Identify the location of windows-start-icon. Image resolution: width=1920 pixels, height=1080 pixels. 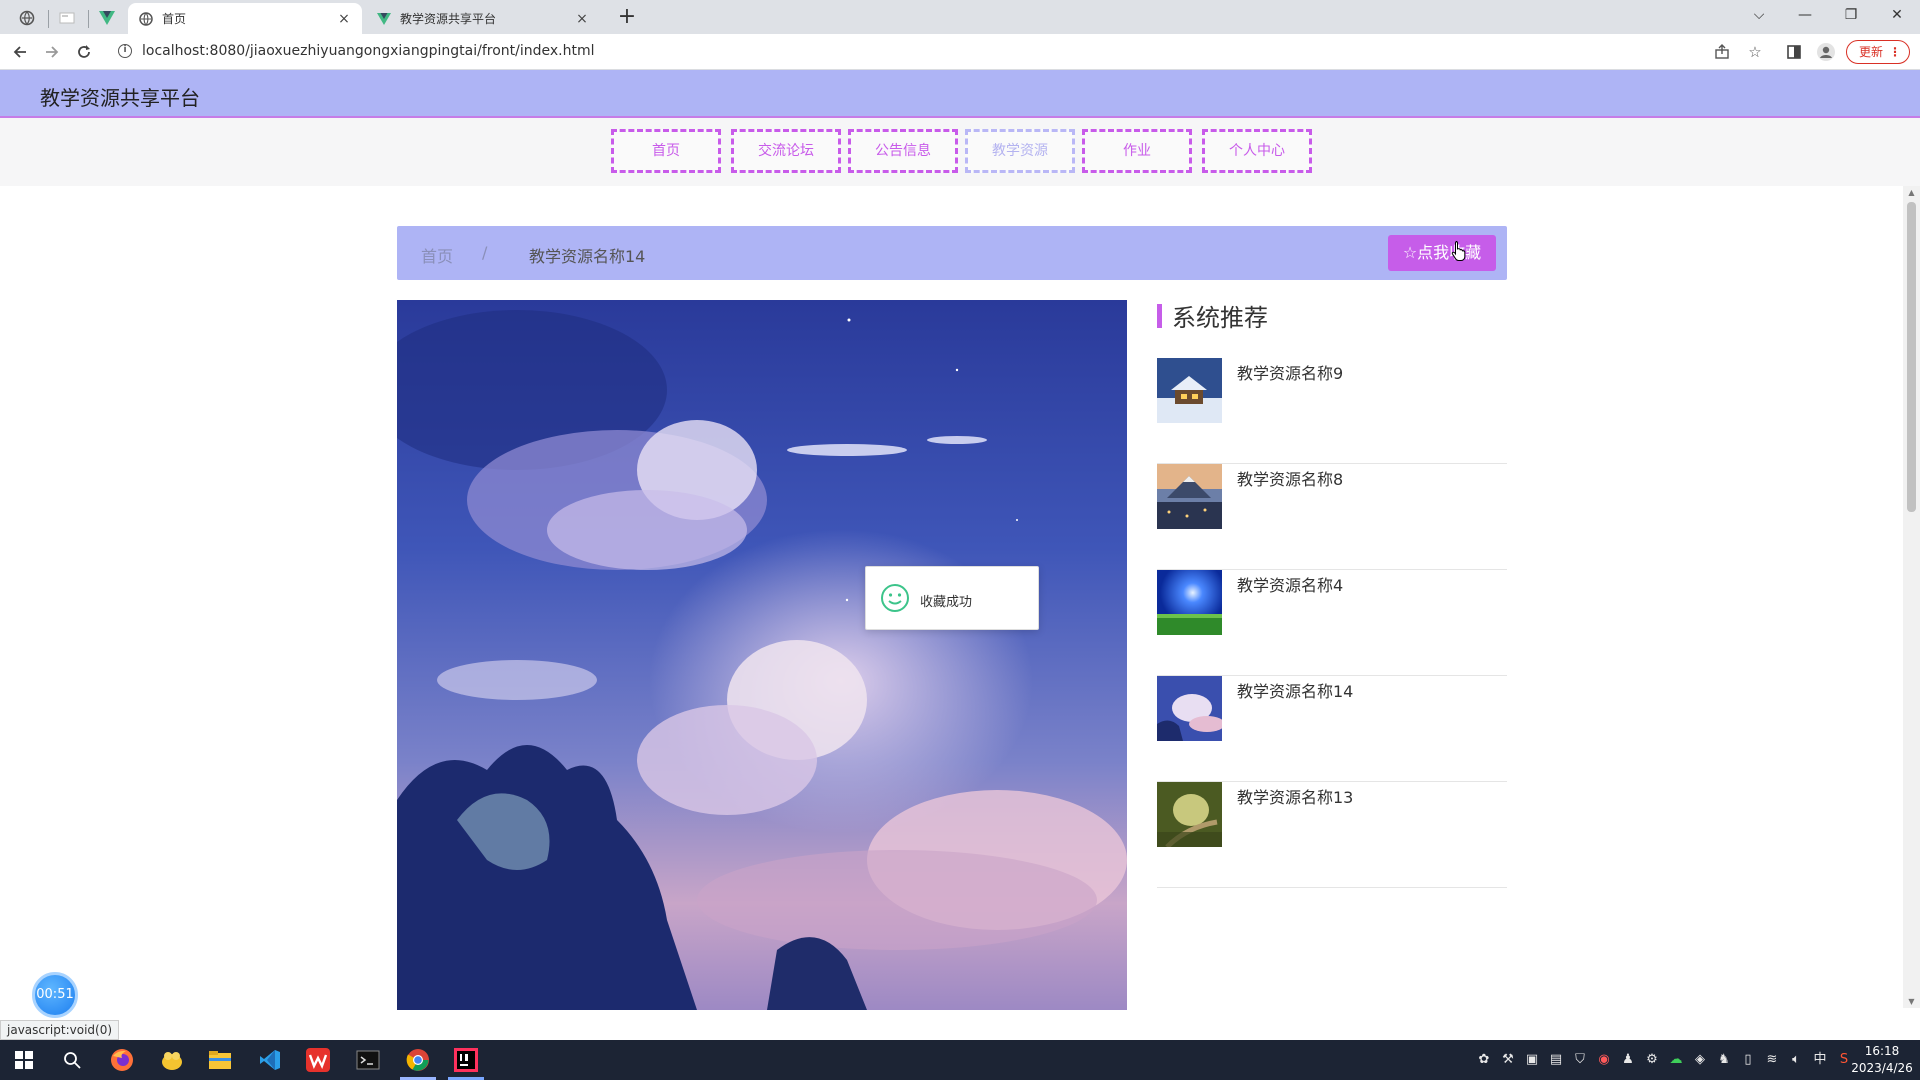
(24, 1060).